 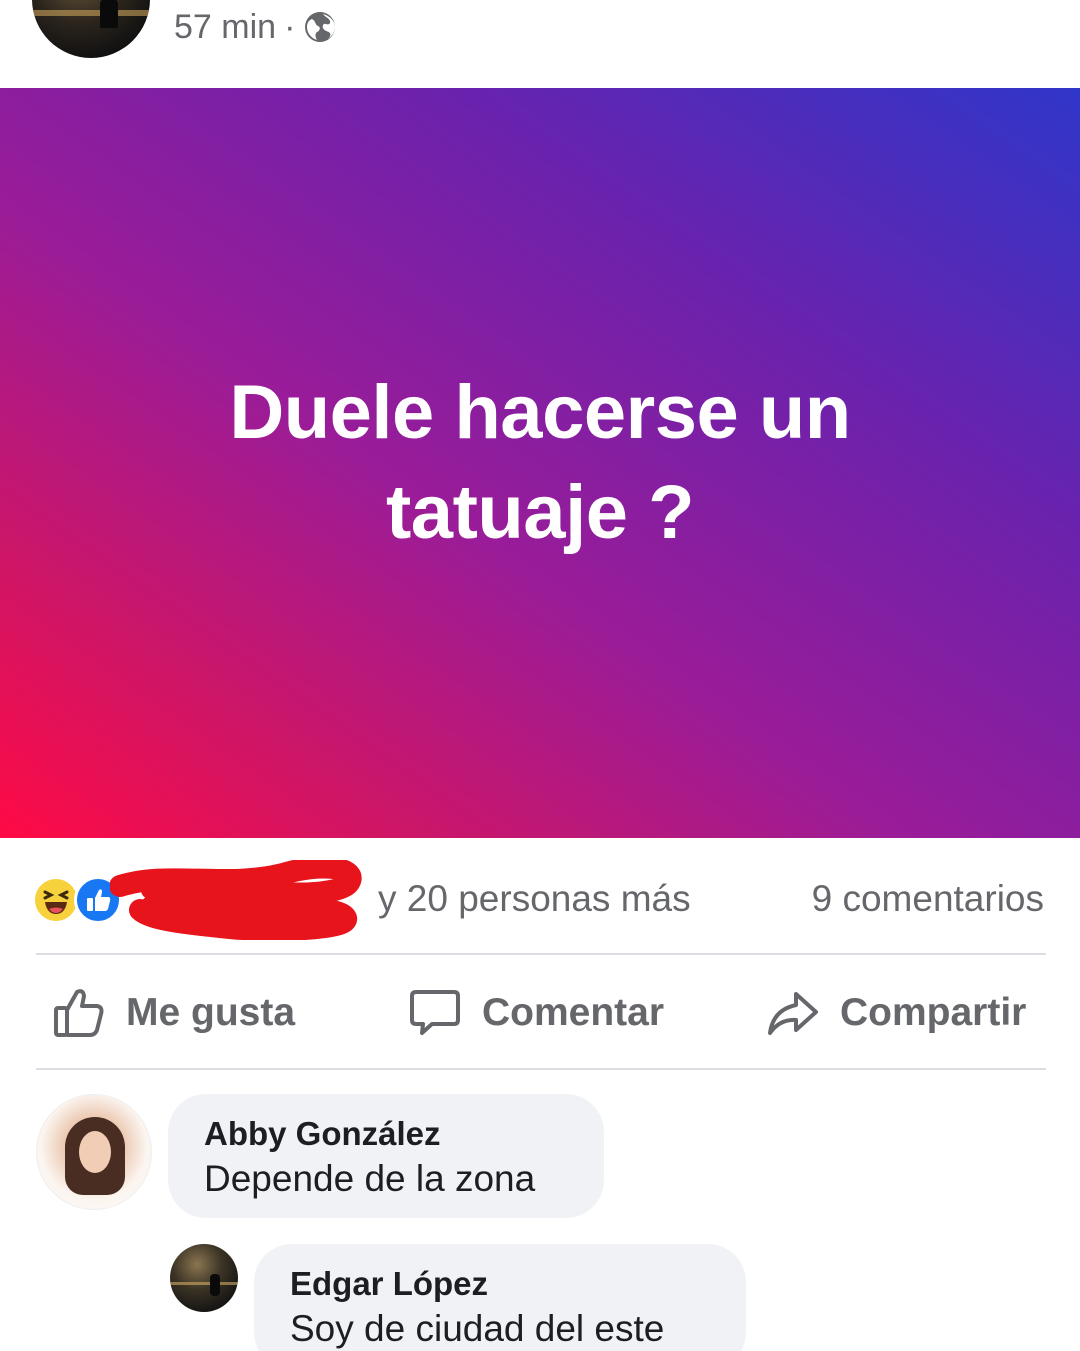 I want to click on comment-button: Comentar, so click(x=536, y=1013).